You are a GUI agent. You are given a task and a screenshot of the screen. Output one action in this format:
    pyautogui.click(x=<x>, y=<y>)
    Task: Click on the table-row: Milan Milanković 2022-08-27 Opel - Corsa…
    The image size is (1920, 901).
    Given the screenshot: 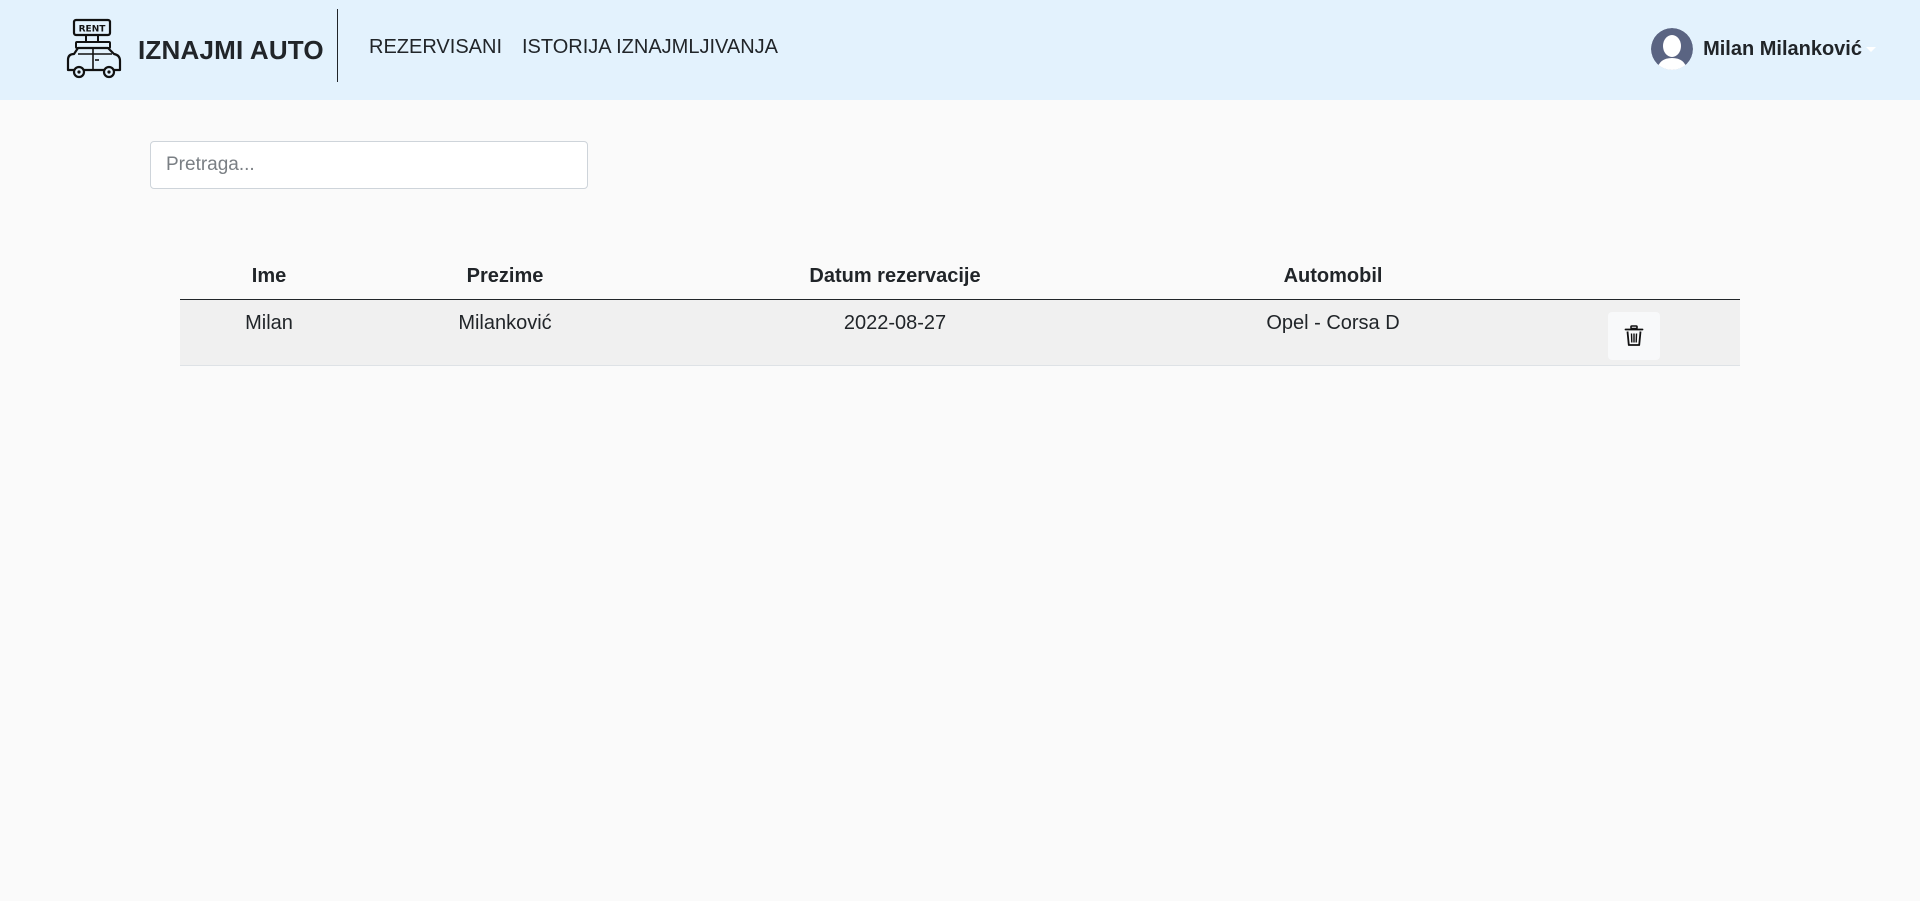 What is the action you would take?
    pyautogui.click(x=960, y=332)
    